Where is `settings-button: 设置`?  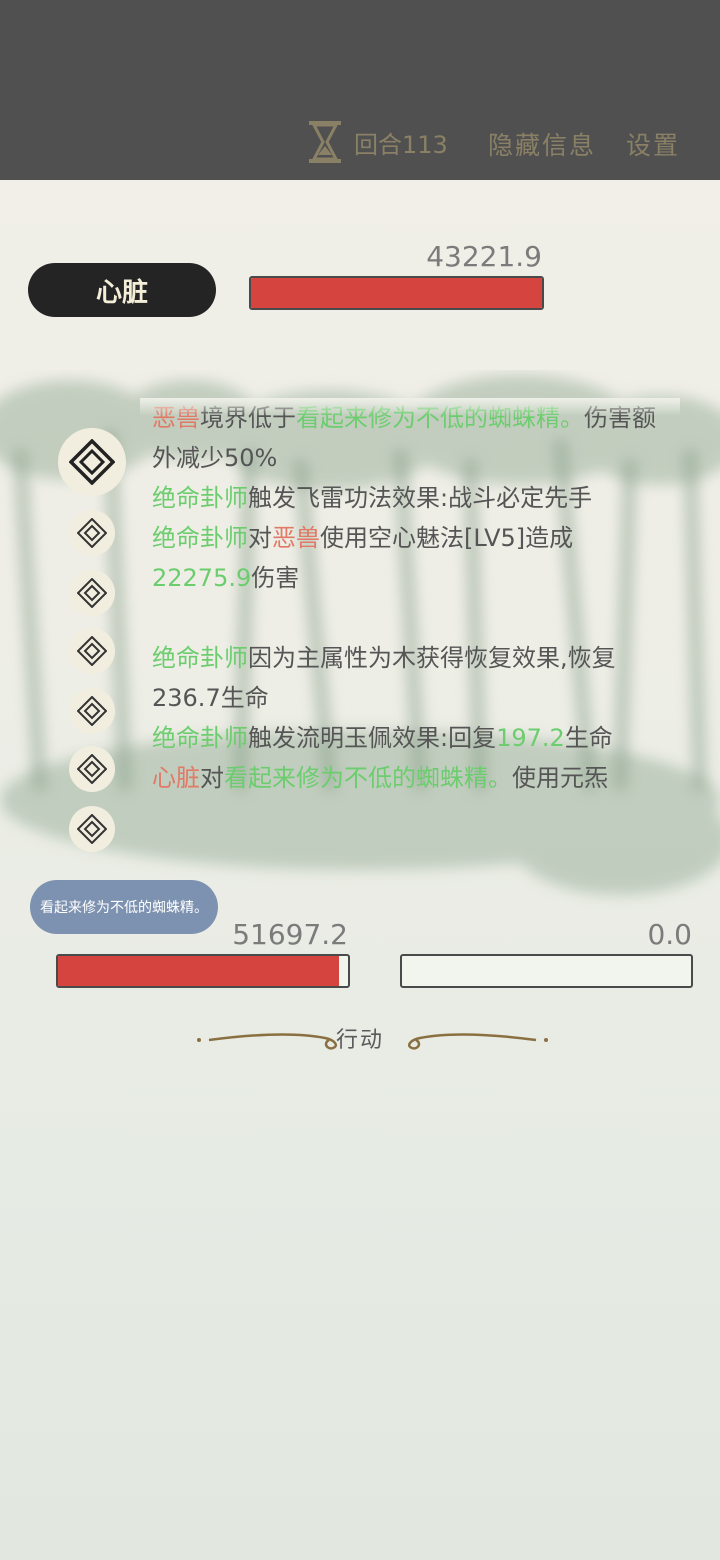 settings-button: 设置 is located at coordinates (653, 144).